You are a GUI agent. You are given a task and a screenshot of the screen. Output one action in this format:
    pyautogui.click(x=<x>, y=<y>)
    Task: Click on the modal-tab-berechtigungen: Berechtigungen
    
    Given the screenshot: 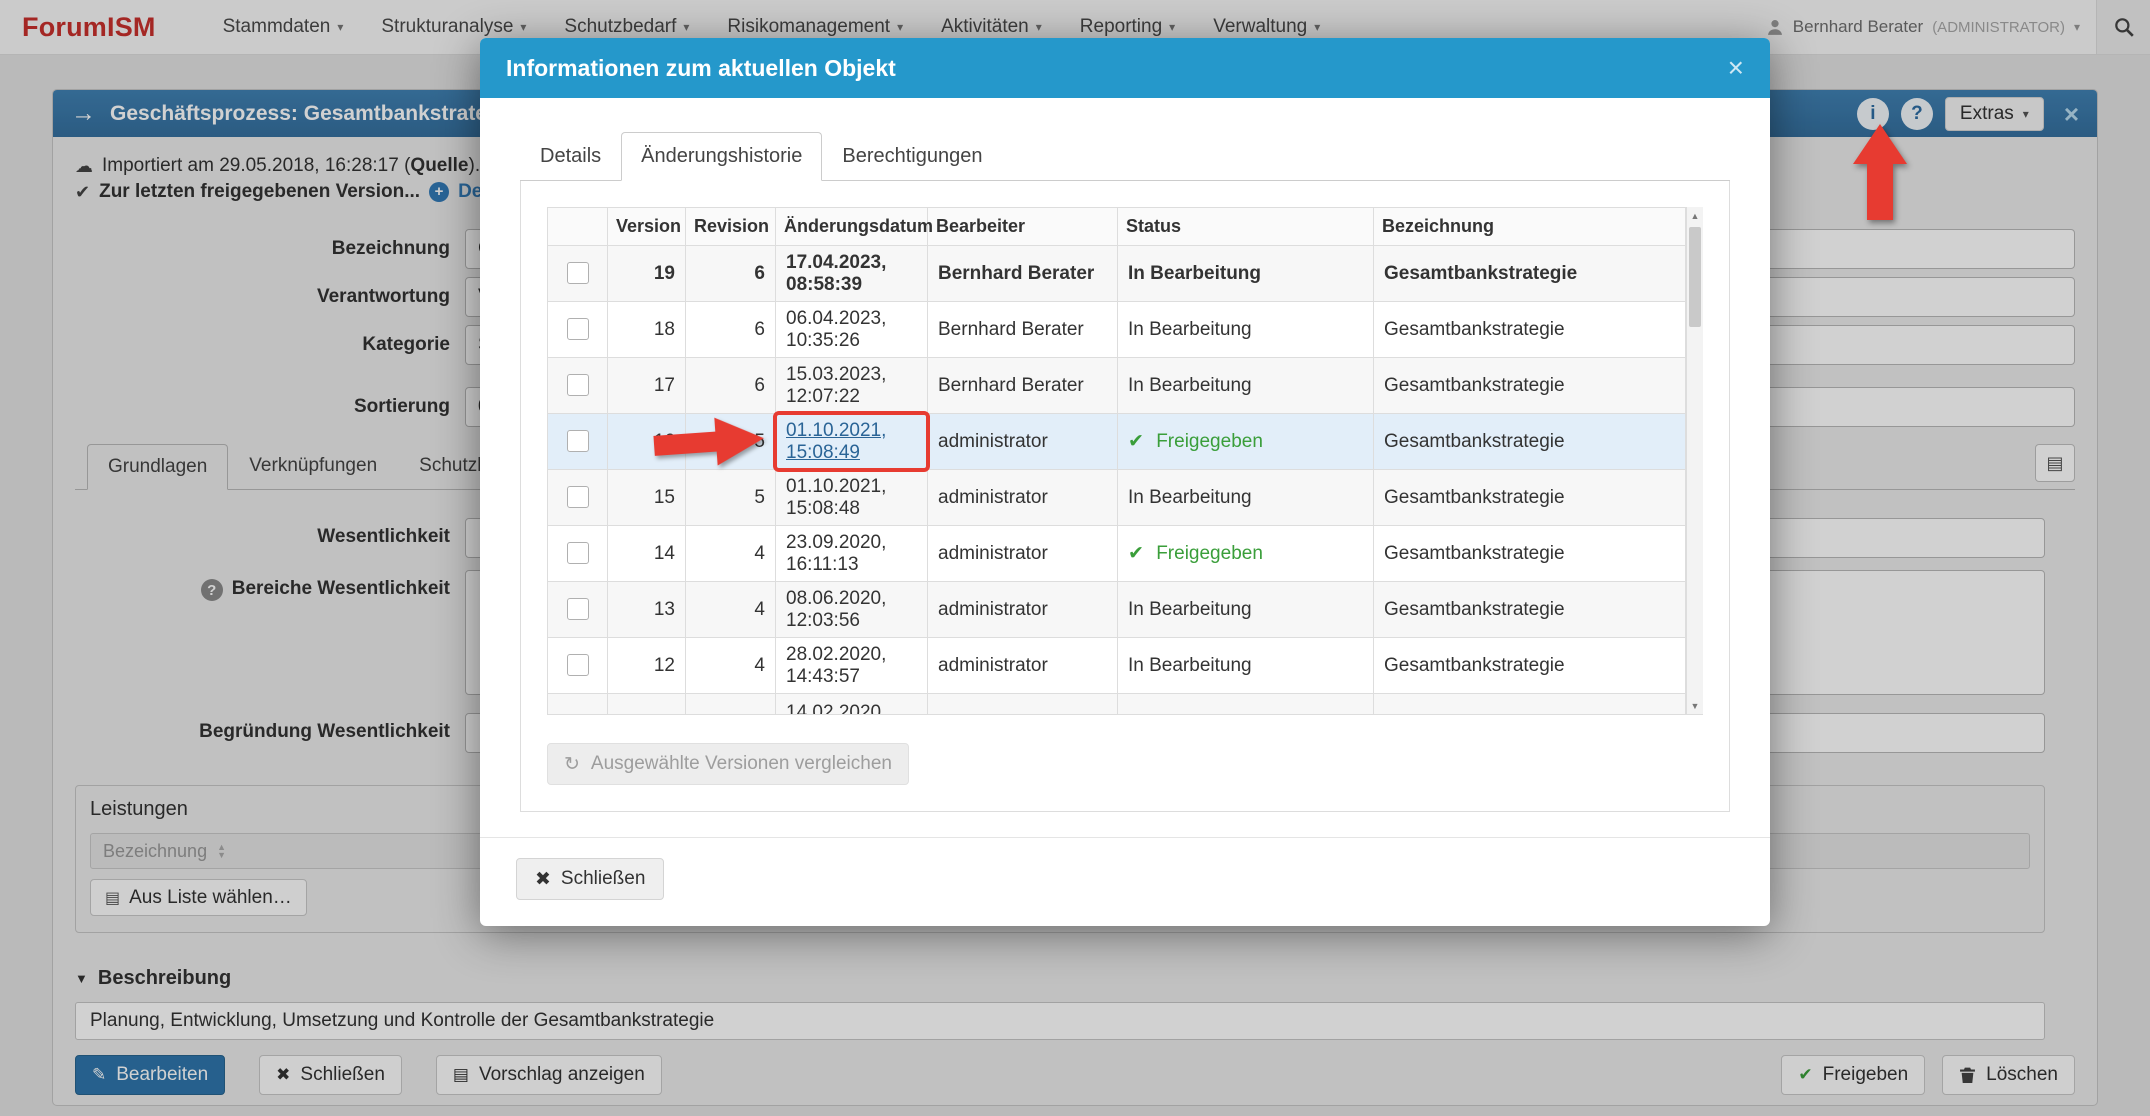 What is the action you would take?
    pyautogui.click(x=912, y=156)
    